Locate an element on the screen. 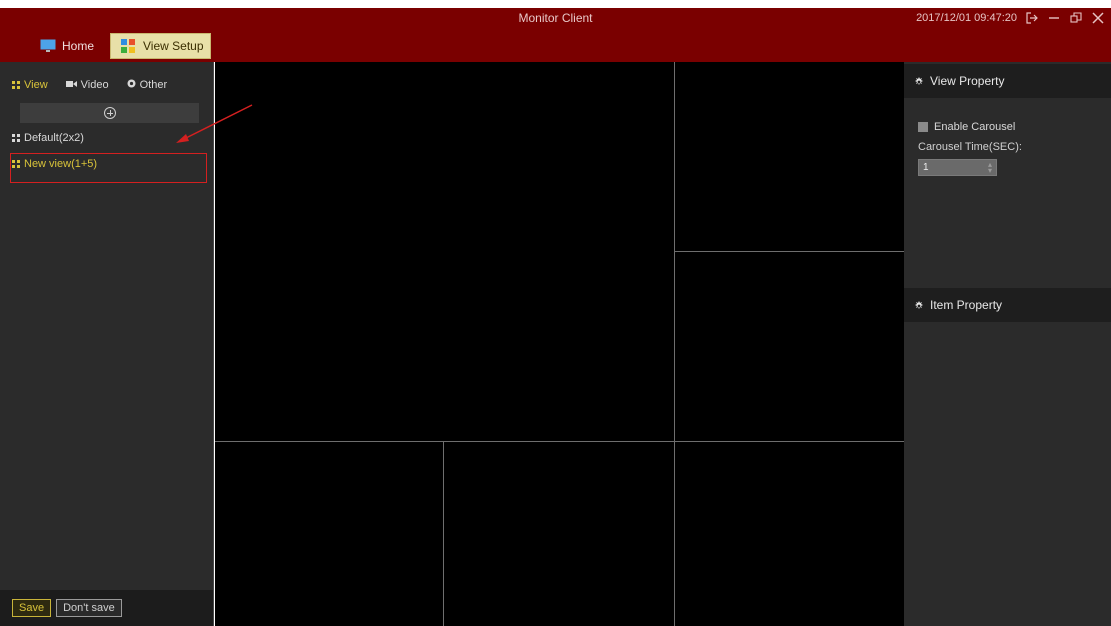  enable-carousel-checkbox: Enable Carousel is located at coordinates (1007, 115).